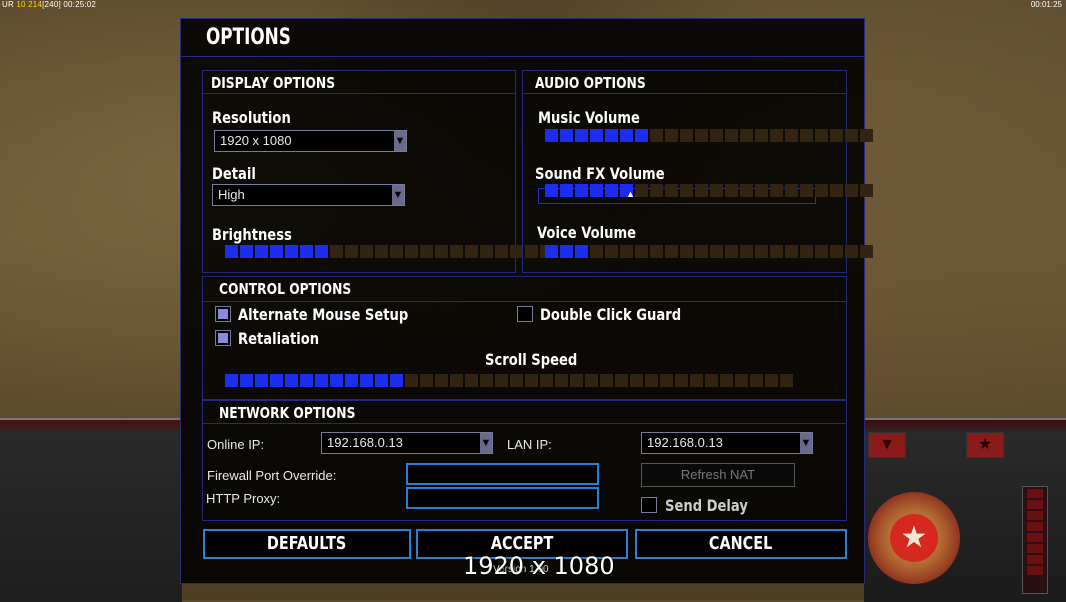  What do you see at coordinates (307, 544) in the screenshot?
I see `defaults-button: DEFAULTS` at bounding box center [307, 544].